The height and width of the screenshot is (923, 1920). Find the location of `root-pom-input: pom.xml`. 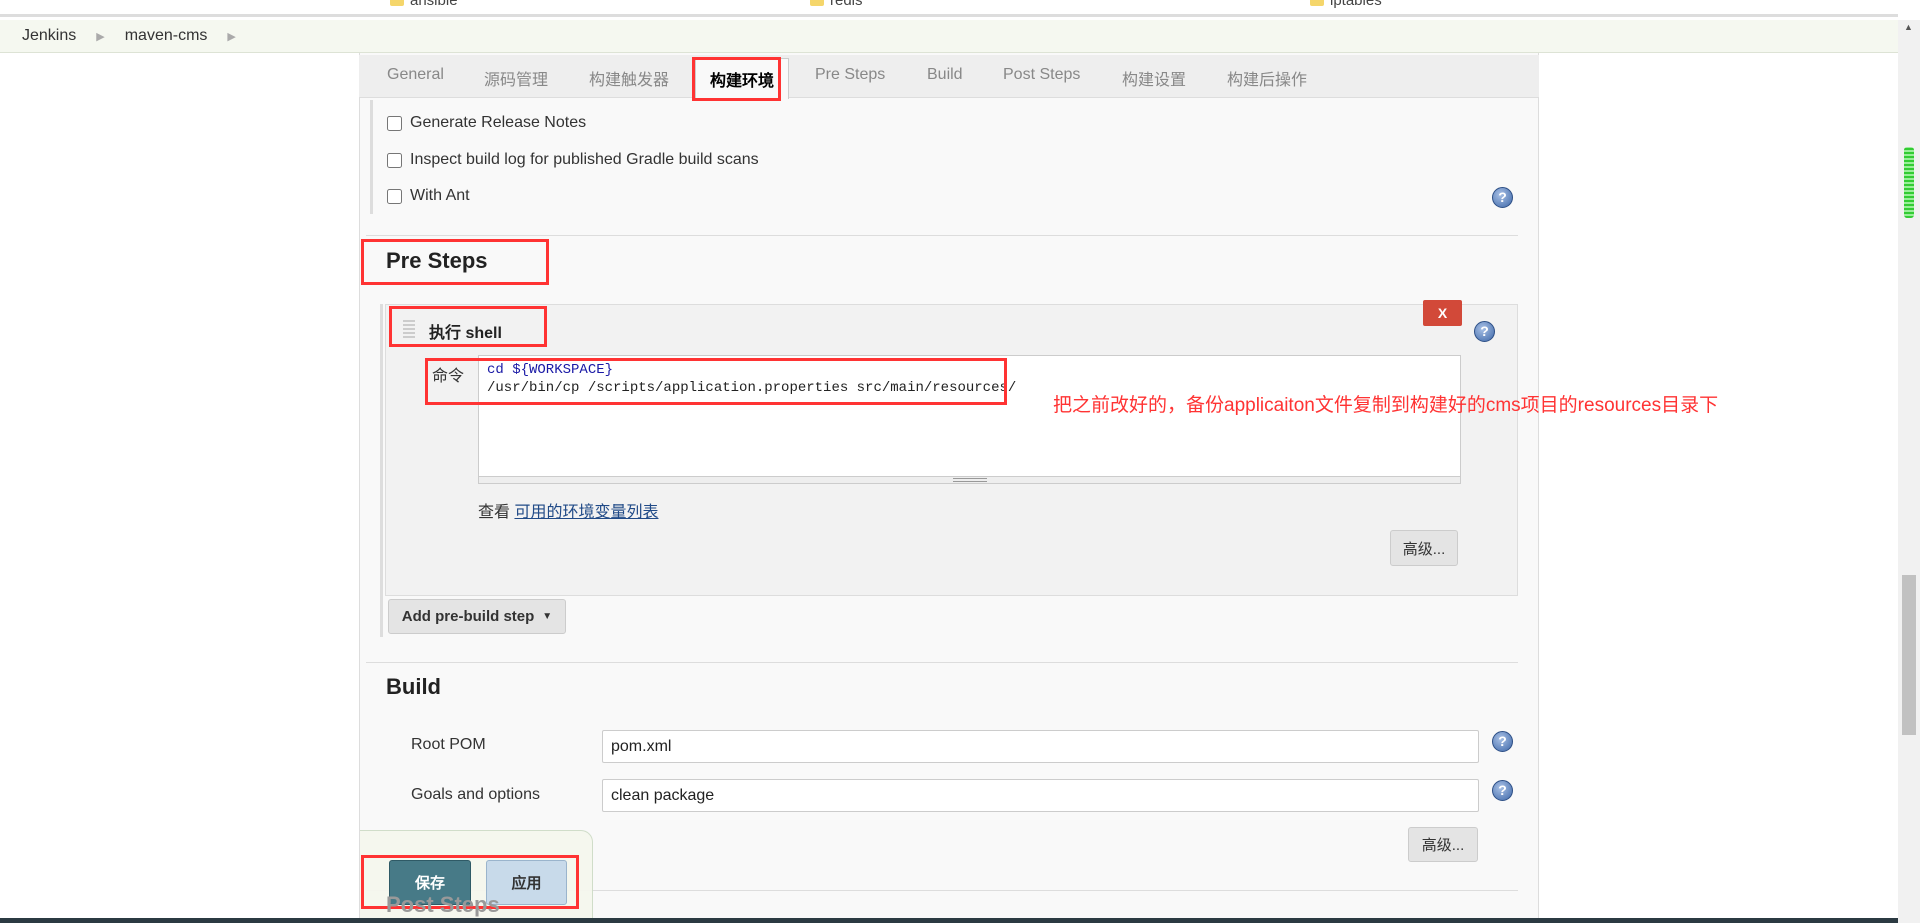

root-pom-input: pom.xml is located at coordinates (1040, 746).